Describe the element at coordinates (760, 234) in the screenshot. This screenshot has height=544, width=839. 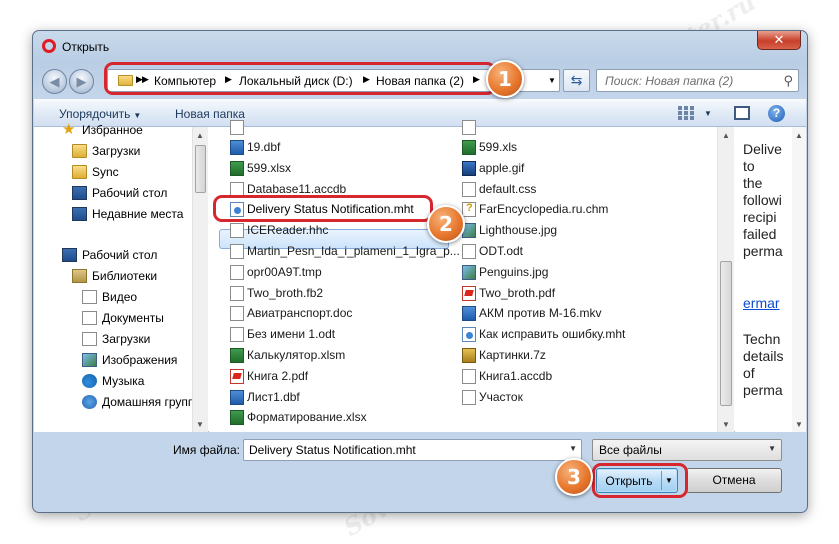
I see `preview-text-line: failed` at that location.